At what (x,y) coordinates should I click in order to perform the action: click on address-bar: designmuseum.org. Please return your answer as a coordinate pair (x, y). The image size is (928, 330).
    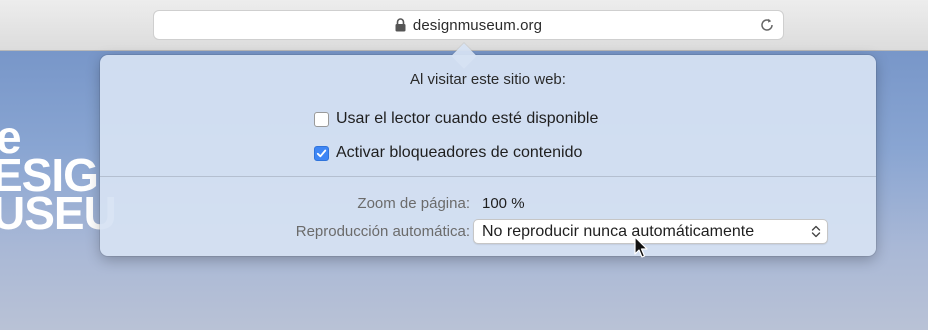
    Looking at the image, I should click on (468, 25).